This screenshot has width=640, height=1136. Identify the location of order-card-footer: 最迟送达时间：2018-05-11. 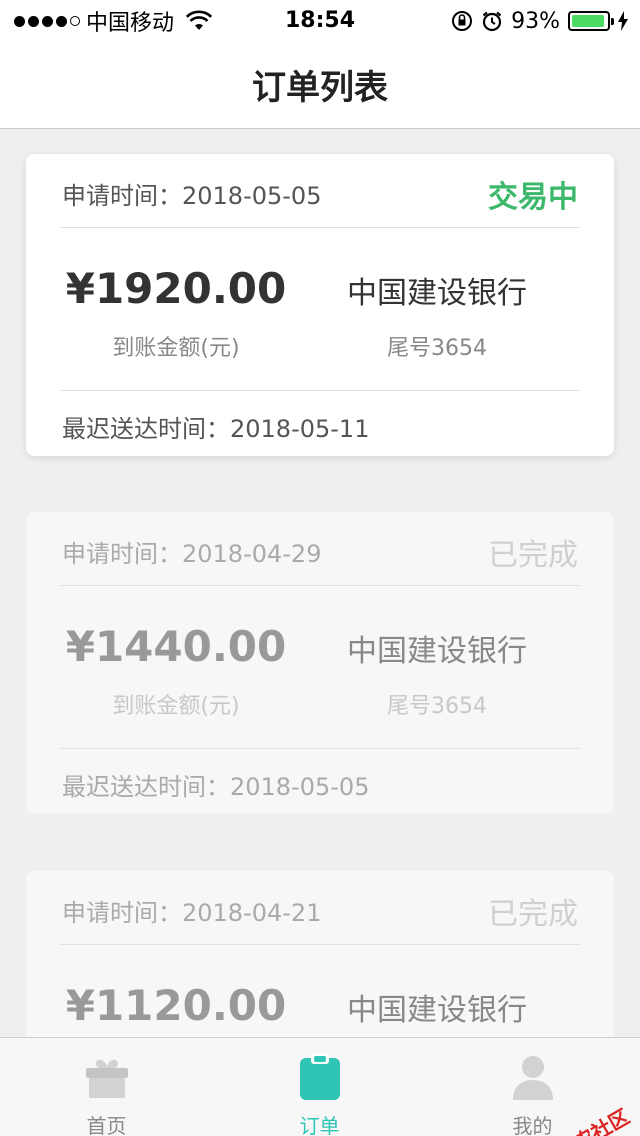
(320, 424).